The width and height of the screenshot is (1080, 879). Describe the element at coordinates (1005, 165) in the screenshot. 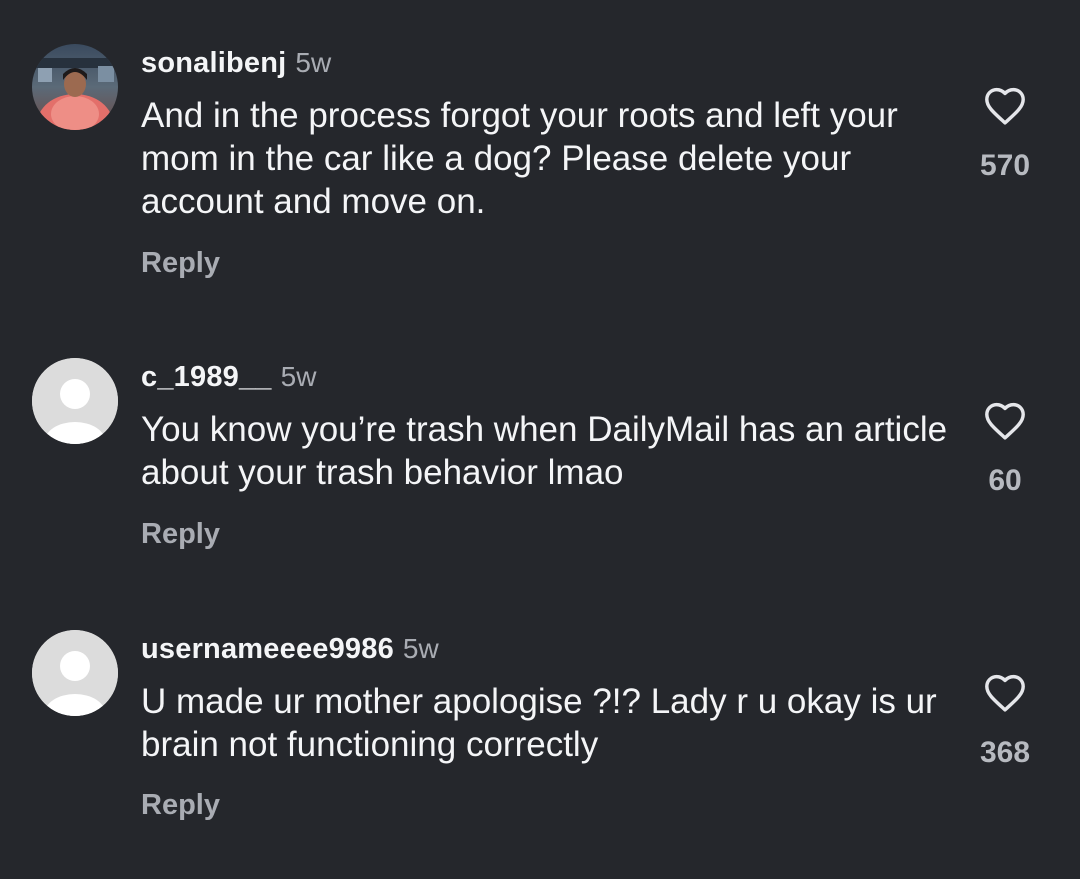

I see `like-count: 570` at that location.